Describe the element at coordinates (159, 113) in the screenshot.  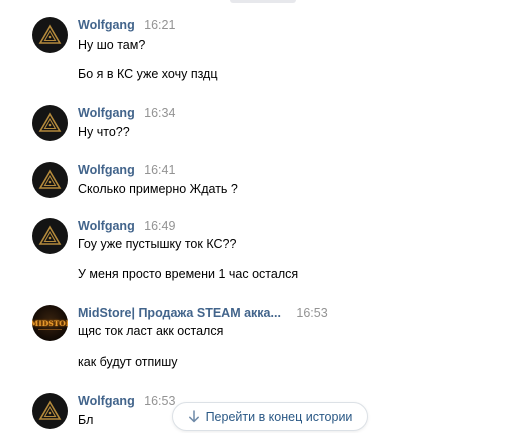
I see `message-time: 16:34` at that location.